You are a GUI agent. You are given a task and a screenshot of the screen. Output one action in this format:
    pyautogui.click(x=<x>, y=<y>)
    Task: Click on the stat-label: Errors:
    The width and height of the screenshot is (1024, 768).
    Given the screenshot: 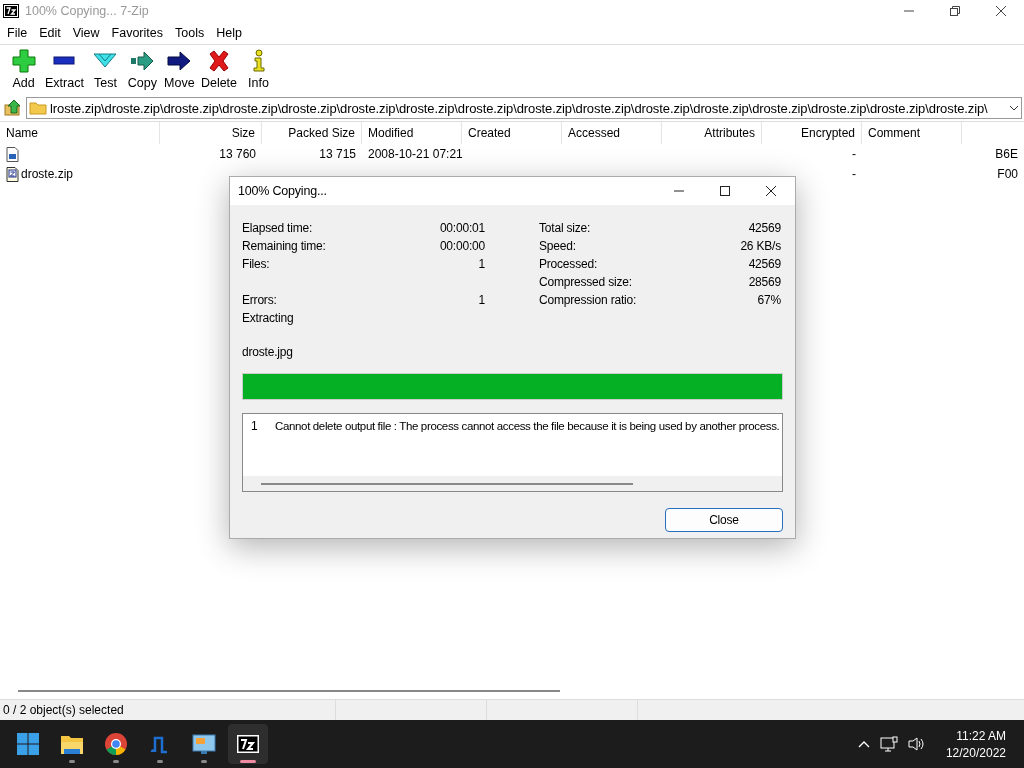 What is the action you would take?
    pyautogui.click(x=259, y=300)
    